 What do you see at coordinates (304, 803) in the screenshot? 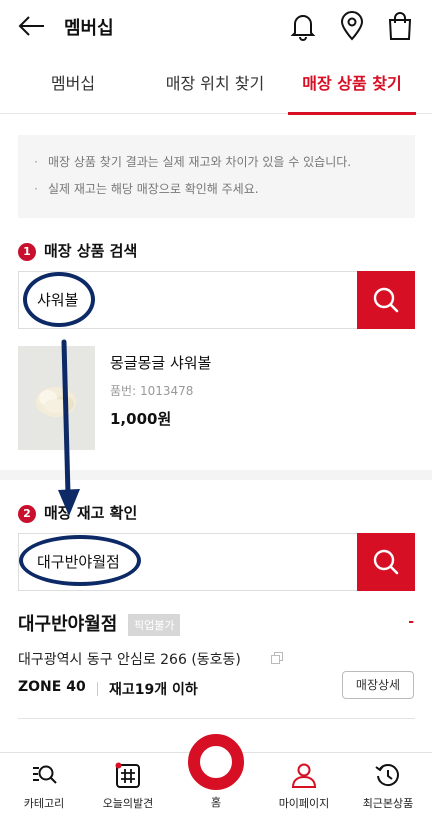
I see `nav-label: 마이페이지` at bounding box center [304, 803].